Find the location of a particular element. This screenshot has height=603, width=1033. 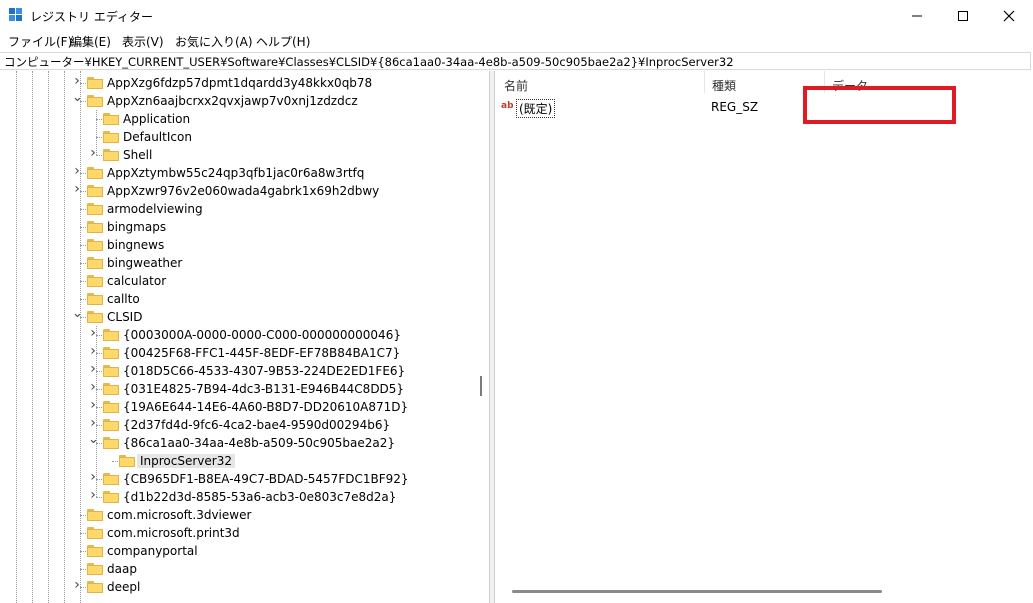

tree-item: Application is located at coordinates (235, 119).